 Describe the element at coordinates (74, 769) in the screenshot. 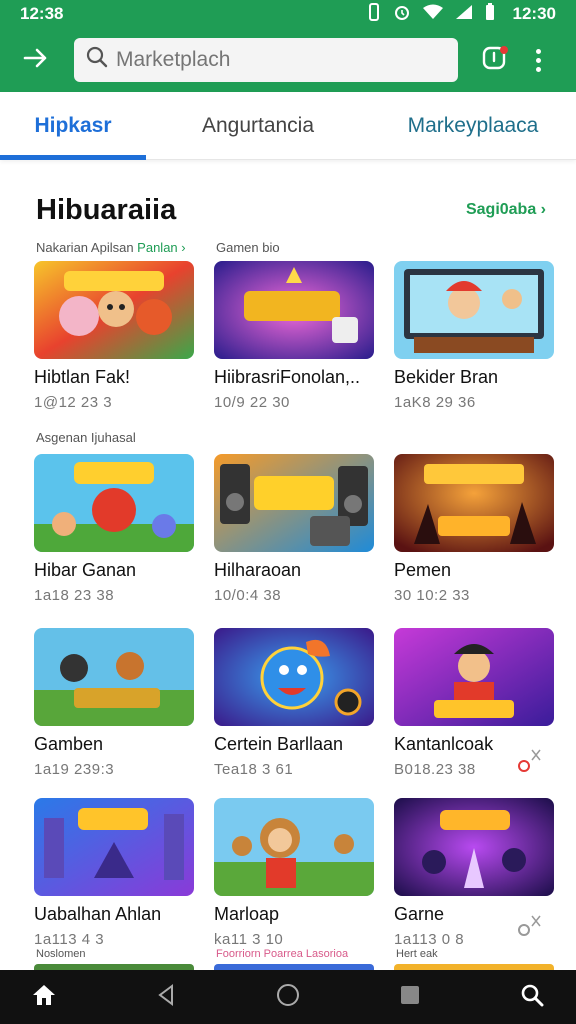

I see `game-meta: 1a19 239:3` at that location.